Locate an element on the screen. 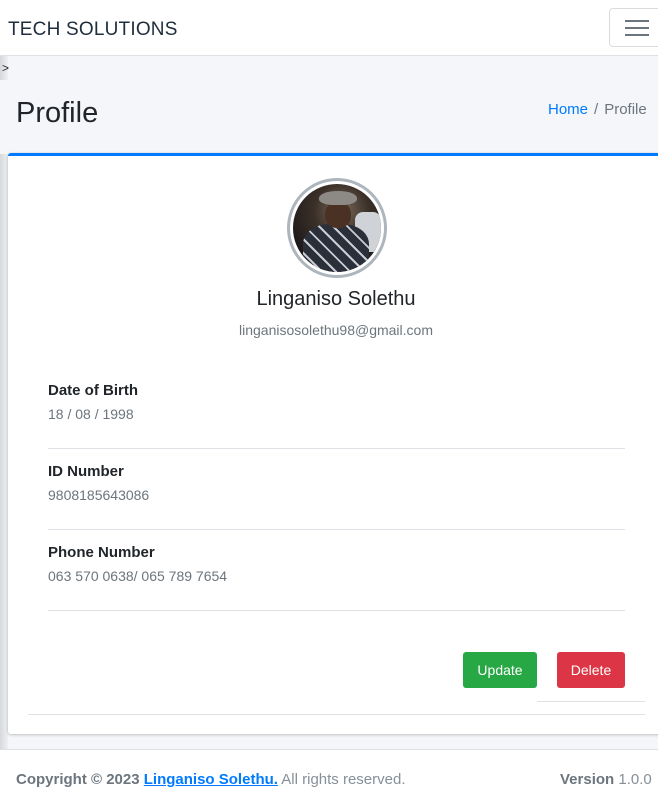 The width and height of the screenshot is (658, 806). rights-text: All rights reserved. is located at coordinates (343, 779).